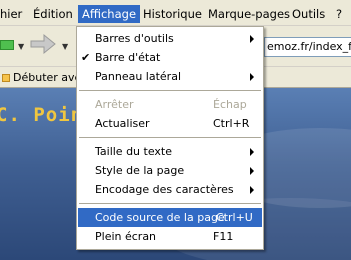  Describe the element at coordinates (307, 47) in the screenshot. I see `url-input: emoz.fr/index_file` at that location.